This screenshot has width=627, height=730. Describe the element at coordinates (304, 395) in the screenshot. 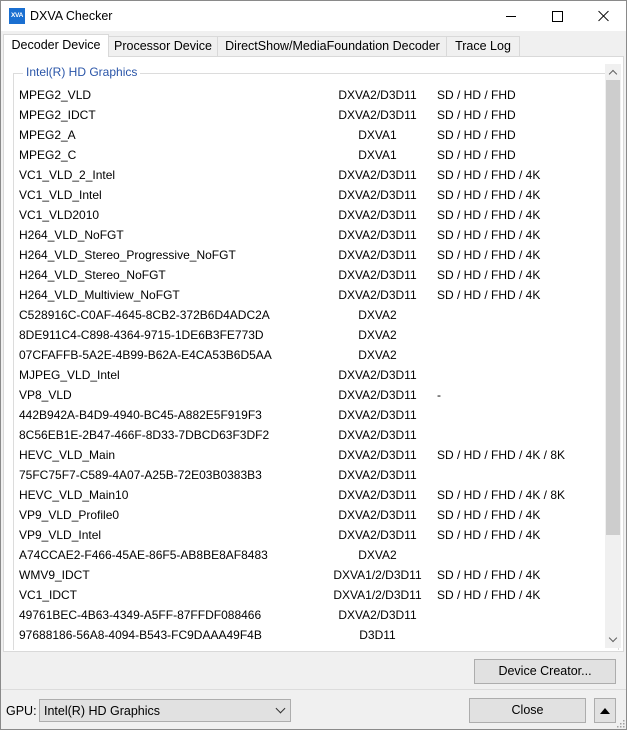

I see `list-item: VP8_VLD DXVA2/D3D11 -` at that location.